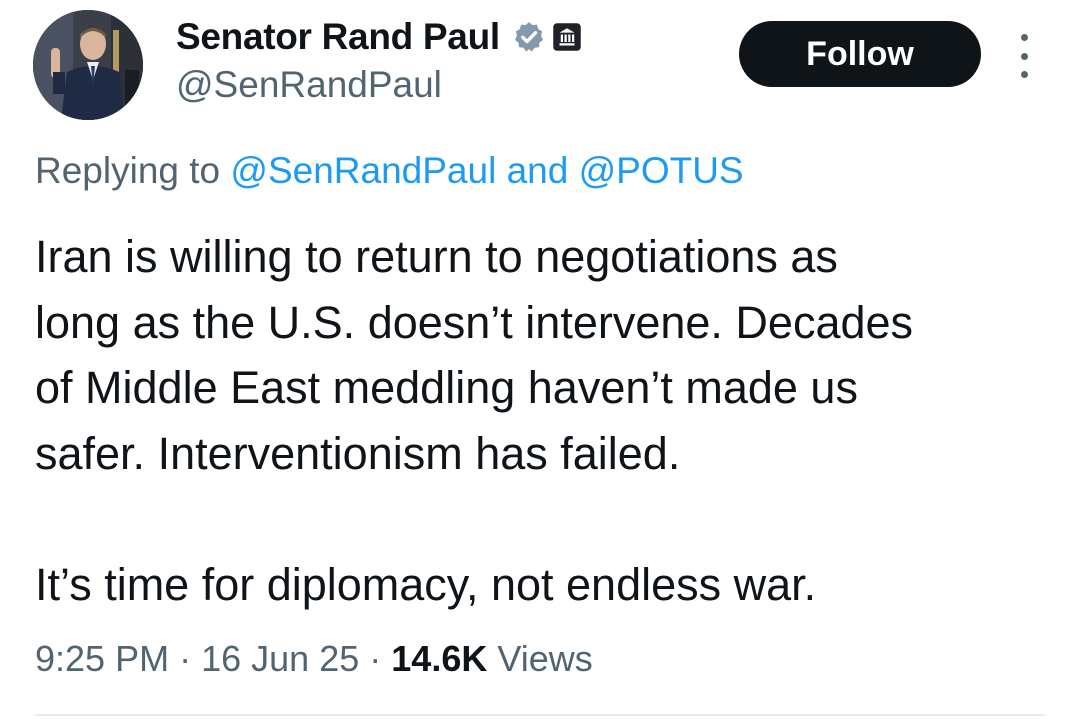 This screenshot has width=1080, height=728. Describe the element at coordinates (661, 170) in the screenshot. I see `mention-potus: @POTUS` at that location.